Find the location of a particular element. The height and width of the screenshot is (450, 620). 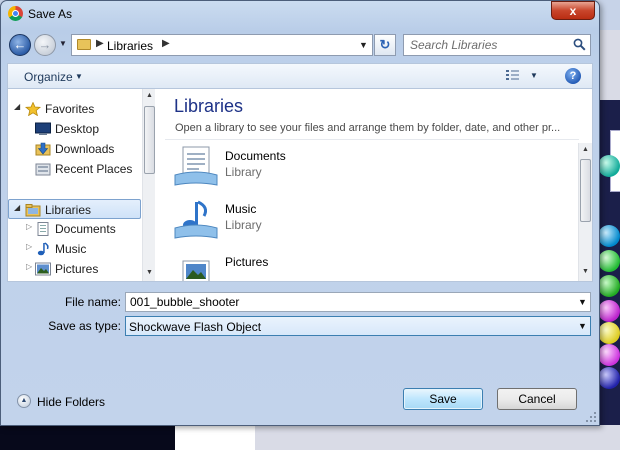

documents-icon is located at coordinates (43, 229).